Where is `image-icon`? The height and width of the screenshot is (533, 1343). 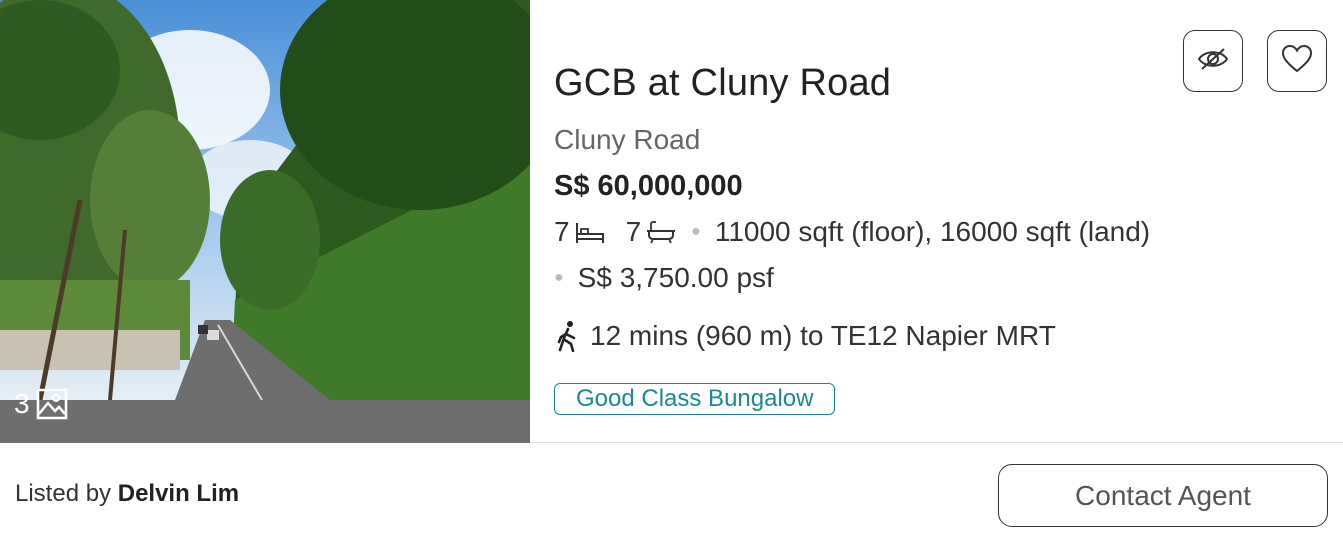 image-icon is located at coordinates (52, 404).